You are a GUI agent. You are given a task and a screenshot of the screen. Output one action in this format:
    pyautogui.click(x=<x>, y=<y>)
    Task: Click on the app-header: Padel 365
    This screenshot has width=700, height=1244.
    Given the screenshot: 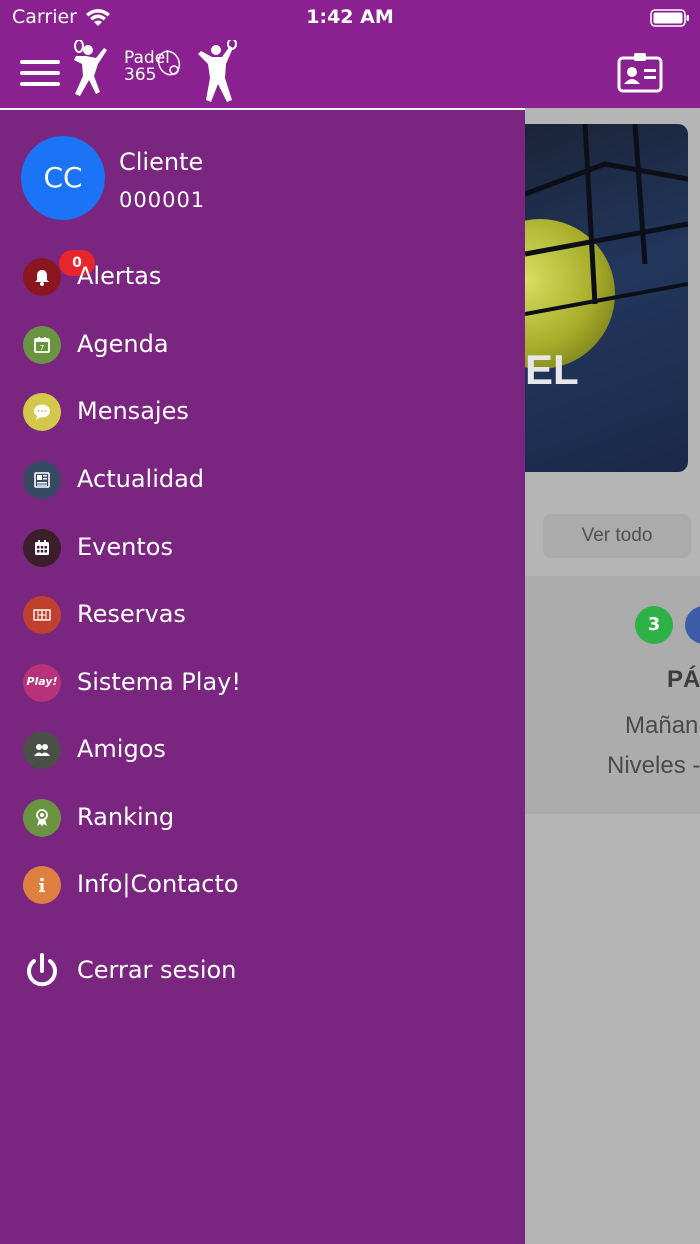 What is the action you would take?
    pyautogui.click(x=350, y=73)
    